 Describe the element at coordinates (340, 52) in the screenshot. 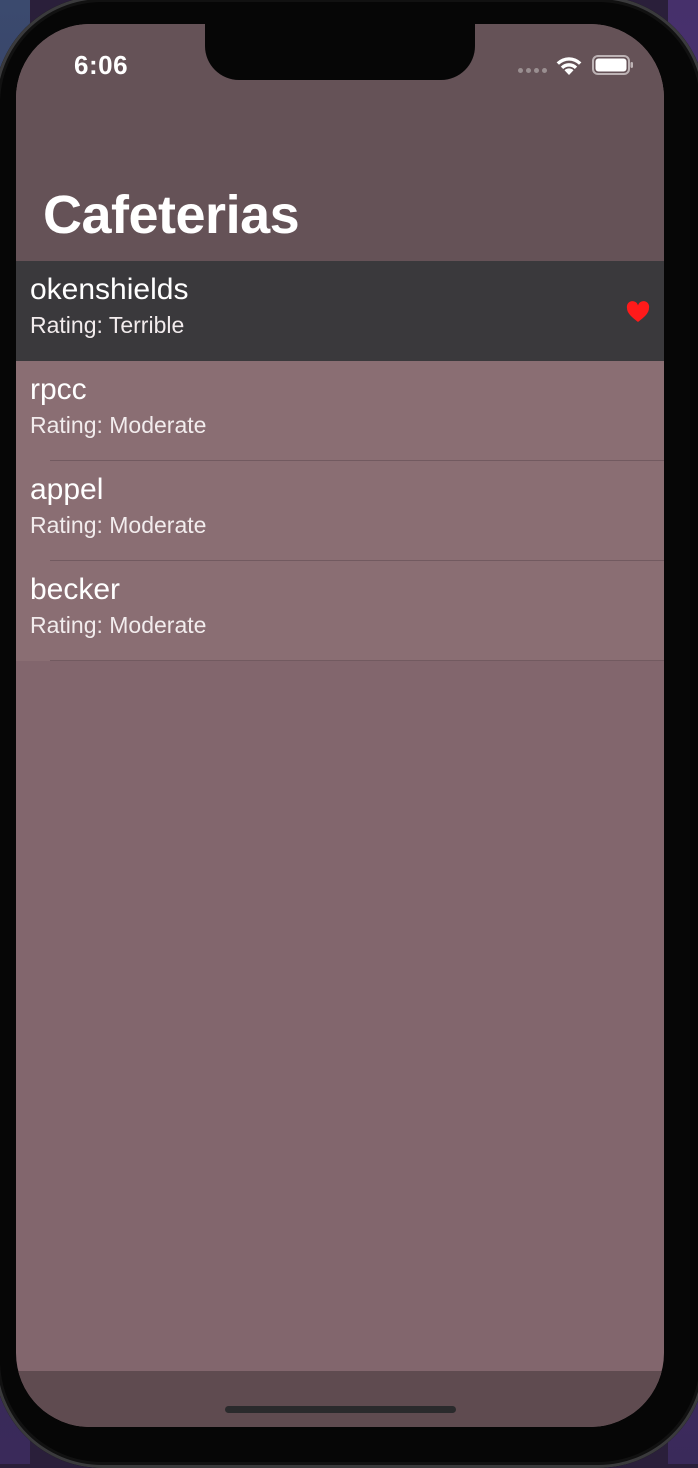

I see `device-notch` at that location.